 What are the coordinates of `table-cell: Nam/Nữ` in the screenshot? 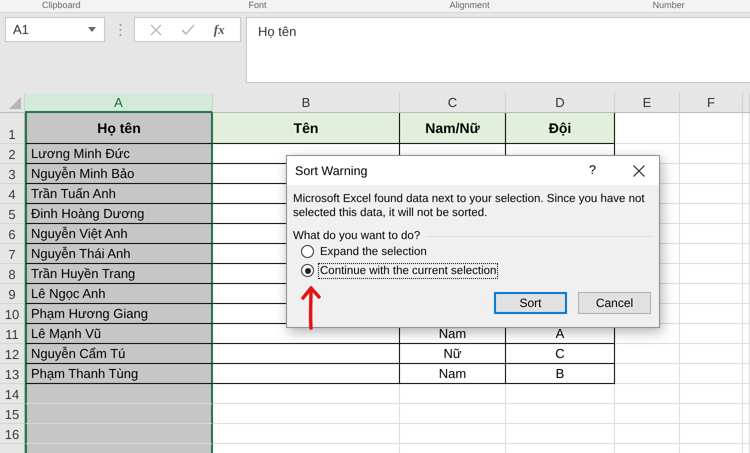 It's located at (453, 128).